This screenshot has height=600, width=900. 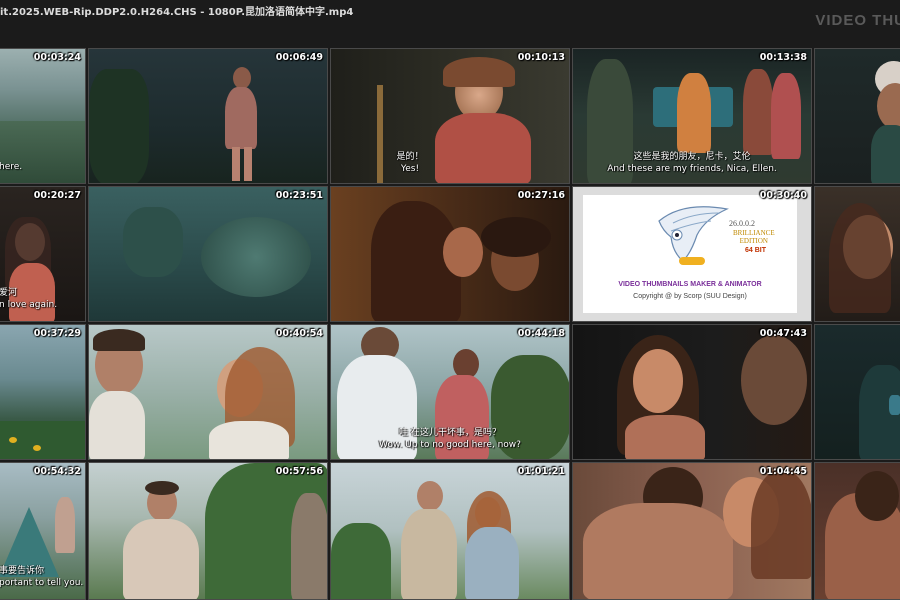 What do you see at coordinates (692, 169) in the screenshot?
I see `subtitle-line: And these are my friends, Nica, Ellen.` at bounding box center [692, 169].